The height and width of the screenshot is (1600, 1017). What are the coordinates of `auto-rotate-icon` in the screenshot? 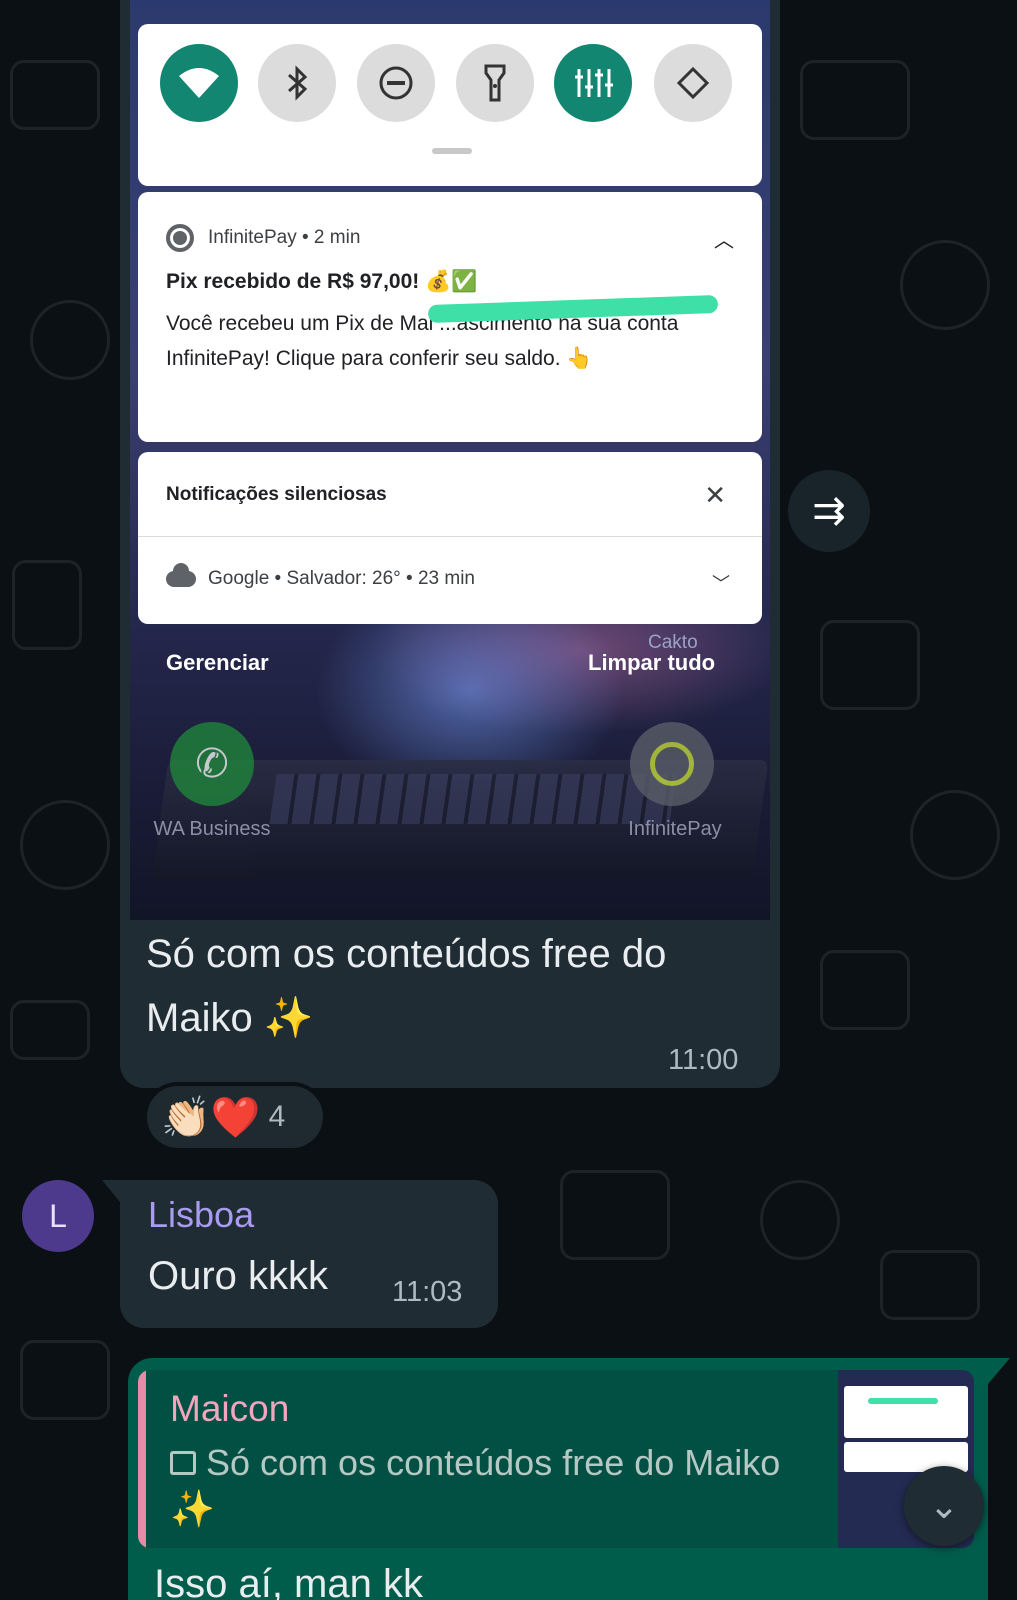 It's located at (693, 83).